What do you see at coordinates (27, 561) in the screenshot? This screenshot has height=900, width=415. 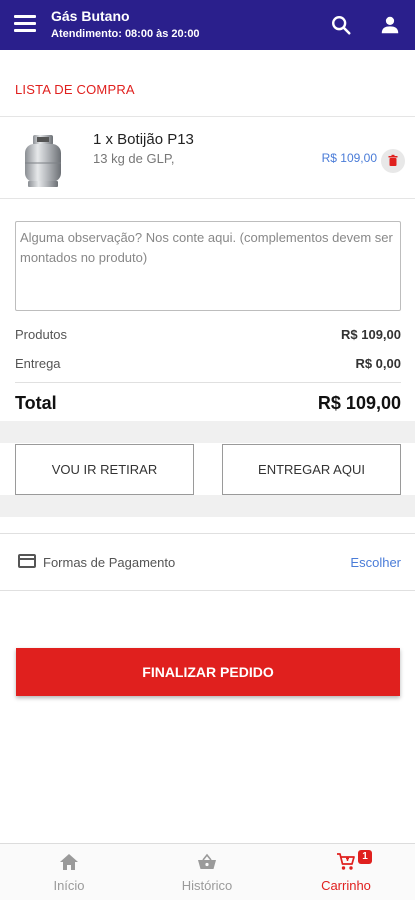 I see `credit-card-icon` at bounding box center [27, 561].